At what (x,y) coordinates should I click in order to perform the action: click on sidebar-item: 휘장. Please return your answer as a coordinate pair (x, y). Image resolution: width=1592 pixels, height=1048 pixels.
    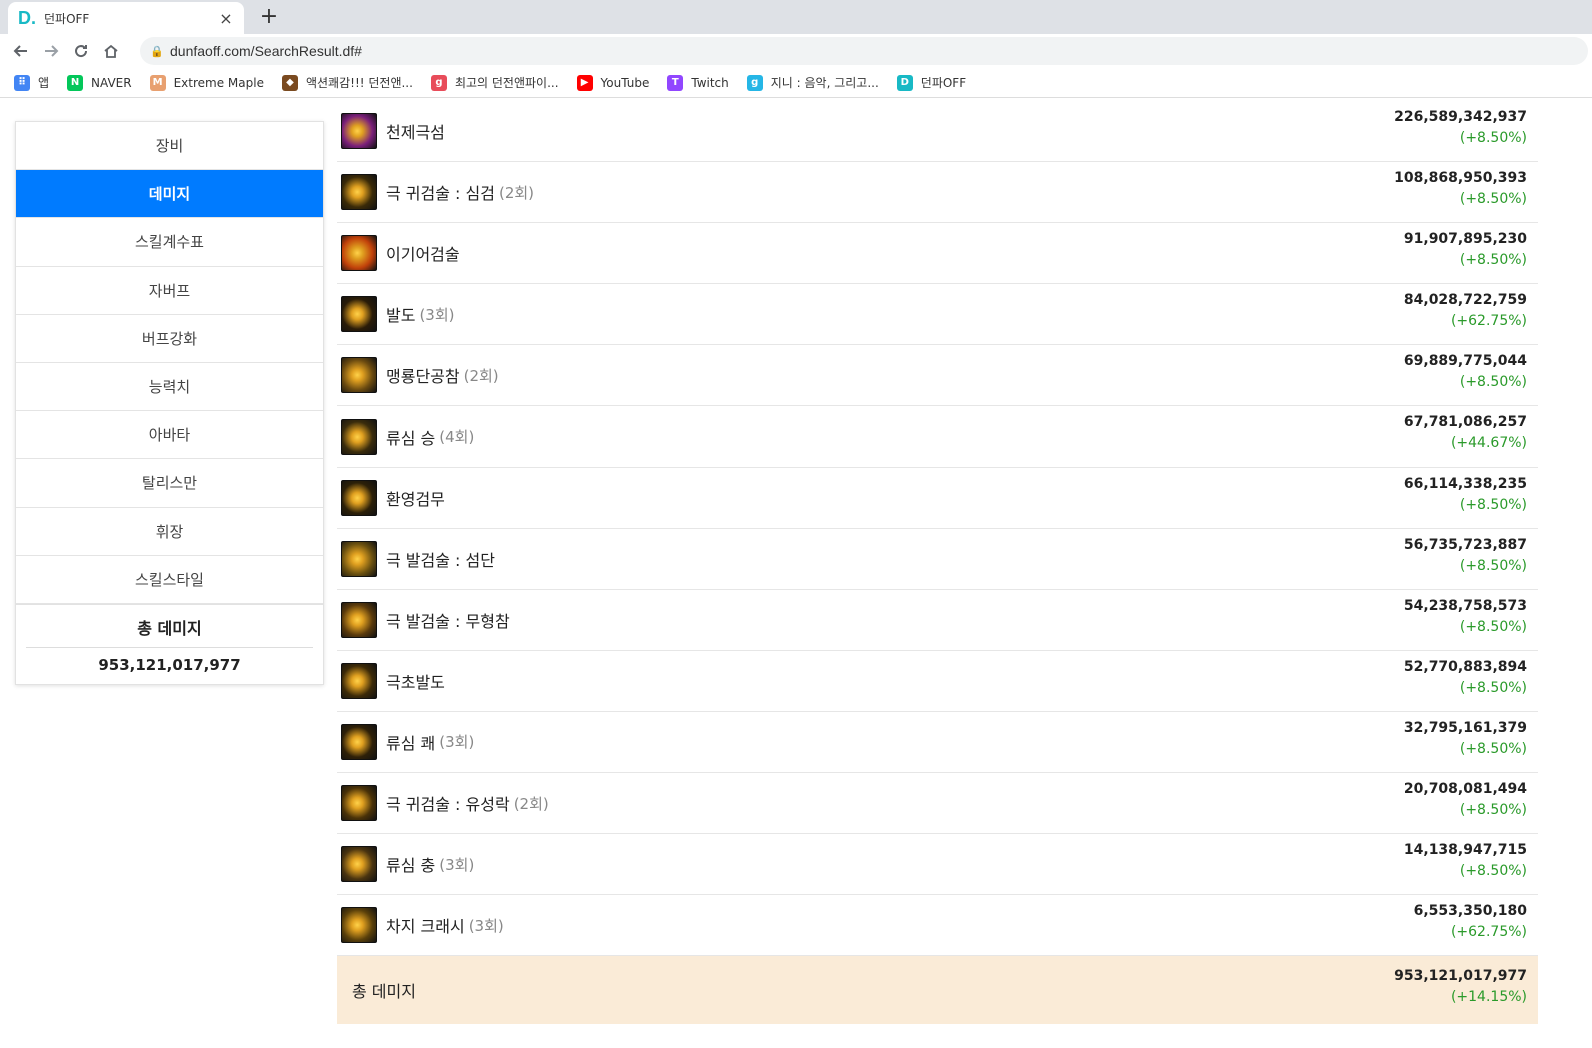
    Looking at the image, I should click on (169, 532).